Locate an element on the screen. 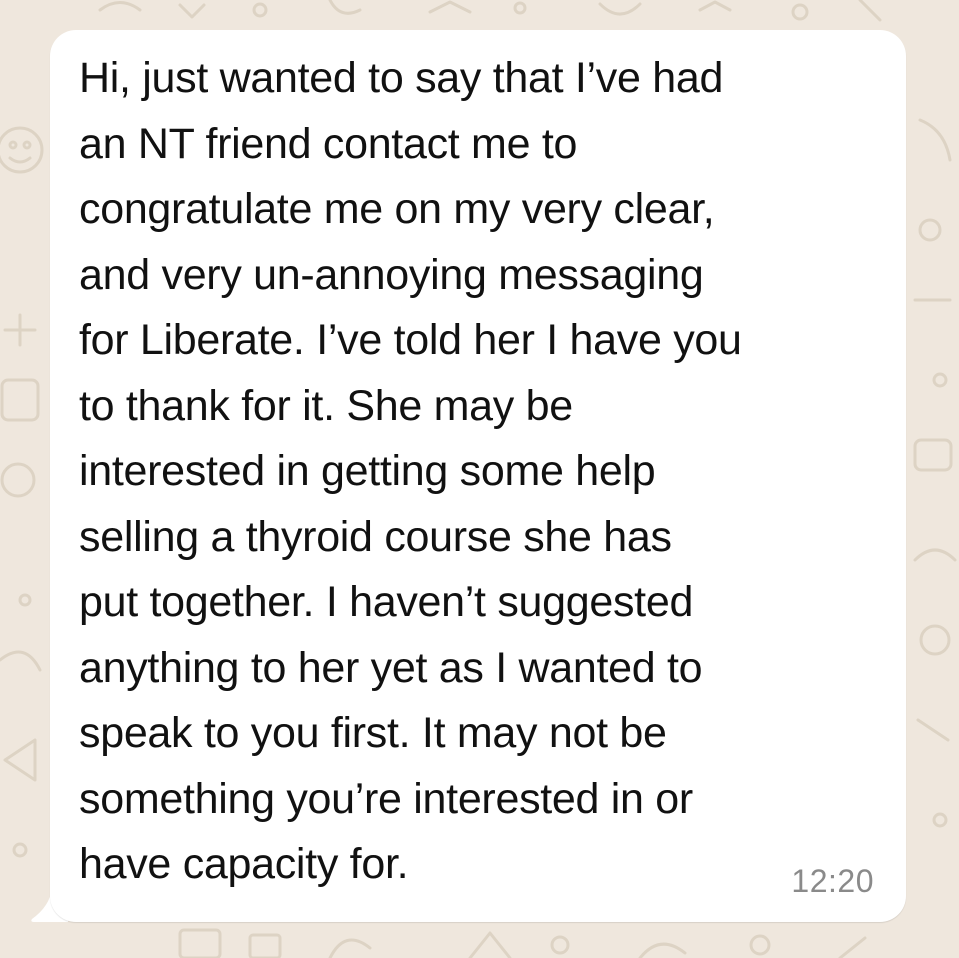  message-line: Hi, just wanted to say that I’ve had is located at coordinates (401, 78).